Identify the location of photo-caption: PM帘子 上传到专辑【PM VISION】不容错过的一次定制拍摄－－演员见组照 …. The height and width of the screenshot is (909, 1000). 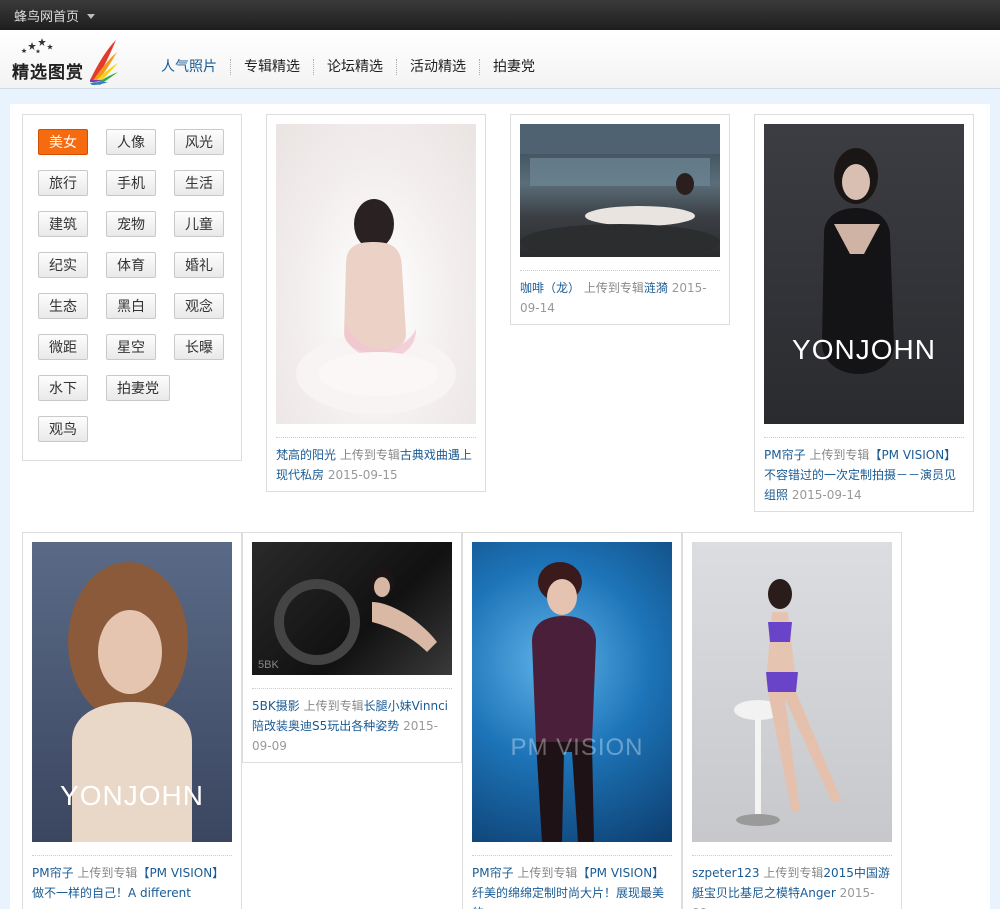
(864, 471).